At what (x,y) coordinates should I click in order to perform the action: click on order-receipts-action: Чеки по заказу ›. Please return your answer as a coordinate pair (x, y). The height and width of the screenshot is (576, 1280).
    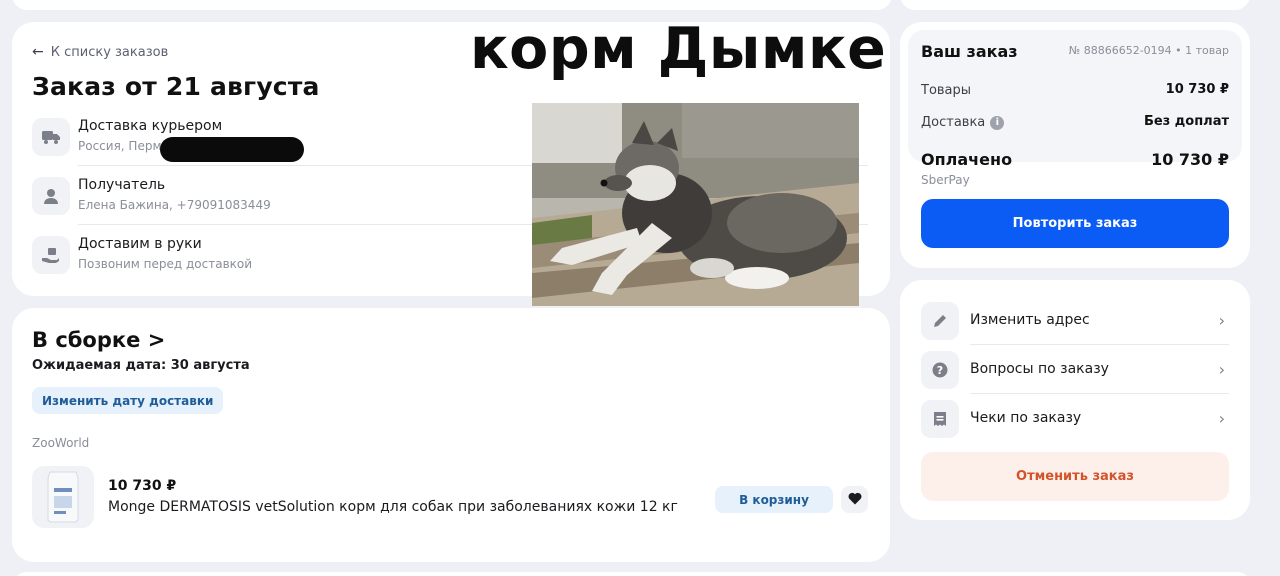
    Looking at the image, I should click on (1075, 418).